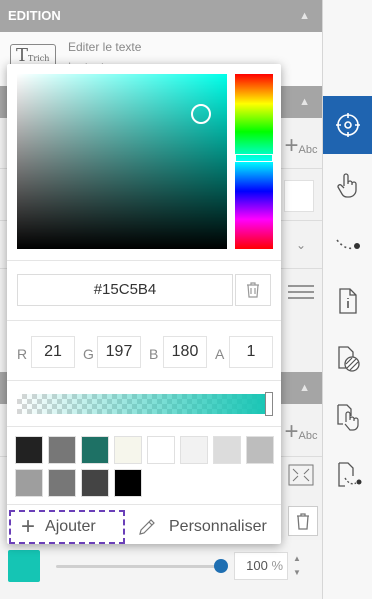 Image resolution: width=372 pixels, height=599 pixels. I want to click on add-swatch-button: + Ajouter, so click(67, 527).